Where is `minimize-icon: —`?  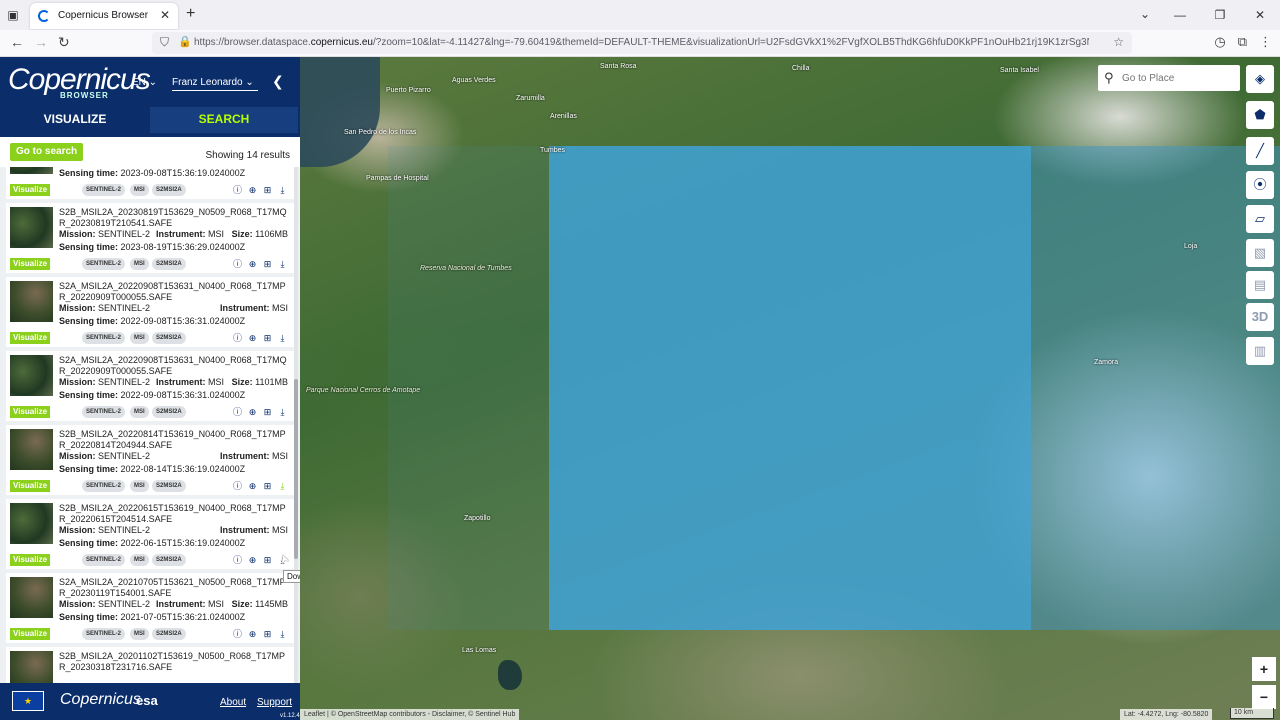
minimize-icon: — is located at coordinates (1180, 15).